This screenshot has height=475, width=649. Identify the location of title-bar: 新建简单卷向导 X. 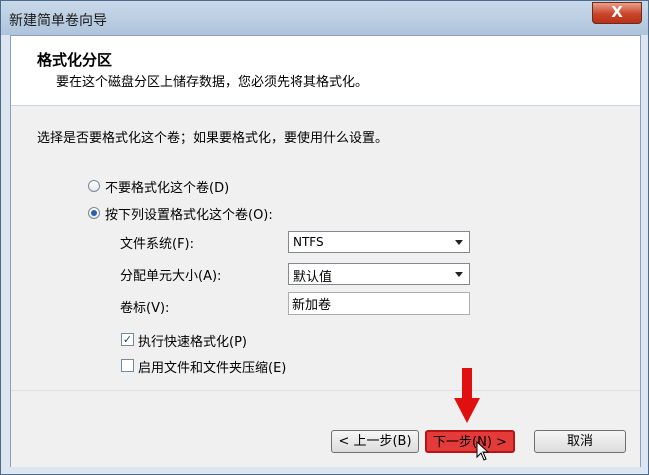
(324, 18).